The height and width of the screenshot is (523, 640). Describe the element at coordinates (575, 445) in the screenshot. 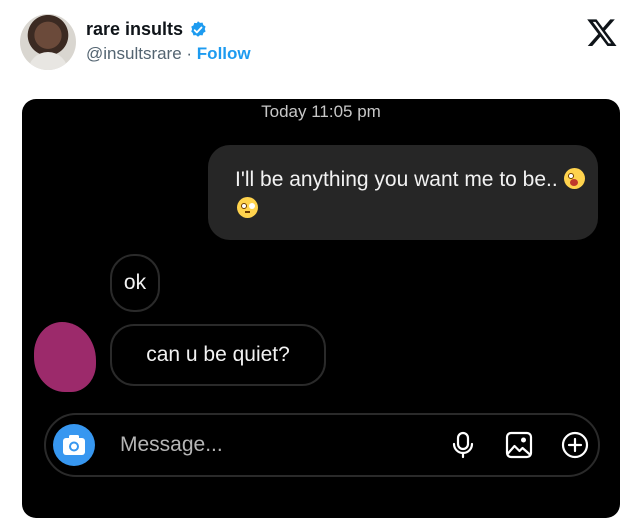

I see `plus-icon` at that location.